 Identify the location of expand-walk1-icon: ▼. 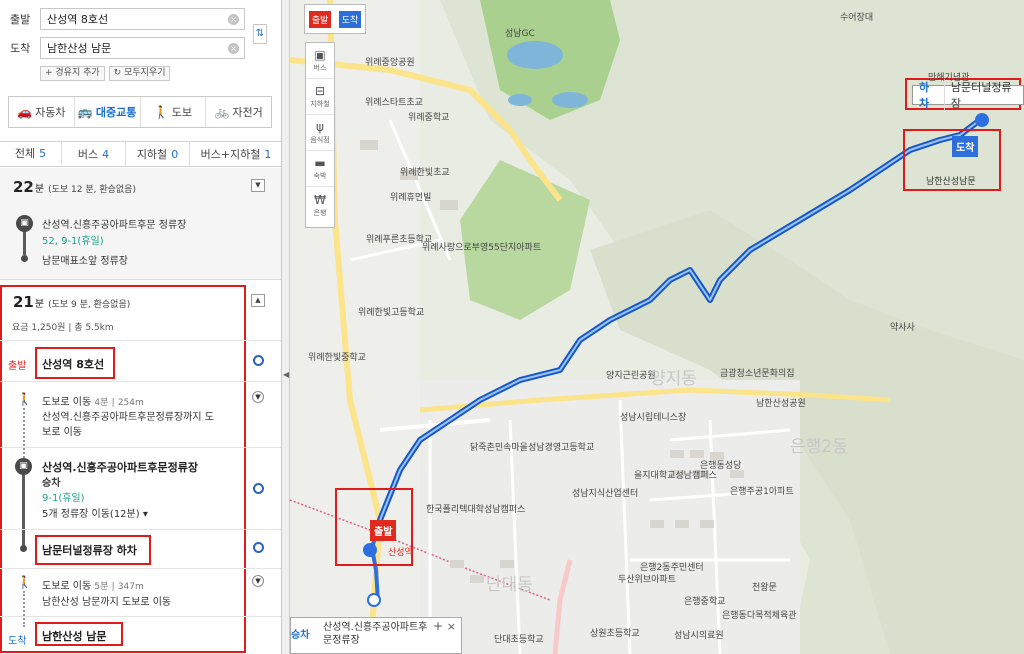
(258, 397).